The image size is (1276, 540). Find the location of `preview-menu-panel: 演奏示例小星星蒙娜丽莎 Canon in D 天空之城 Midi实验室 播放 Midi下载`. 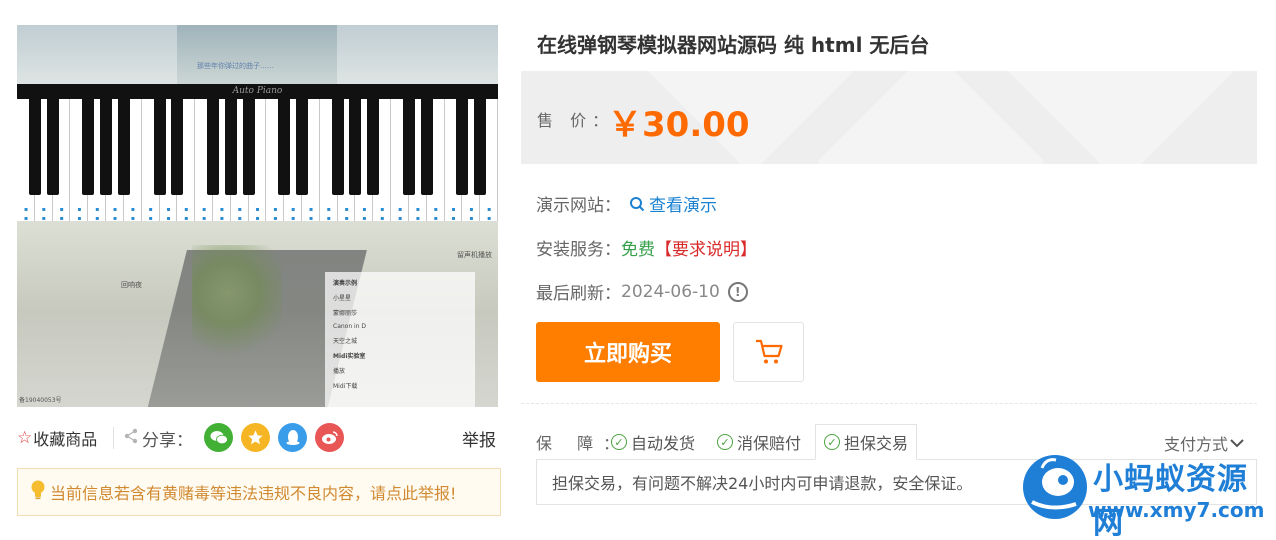

preview-menu-panel: 演奏示例小星星蒙娜丽莎 Canon in D 天空之城 Midi实验室 播放 Midi下载 is located at coordinates (400, 339).